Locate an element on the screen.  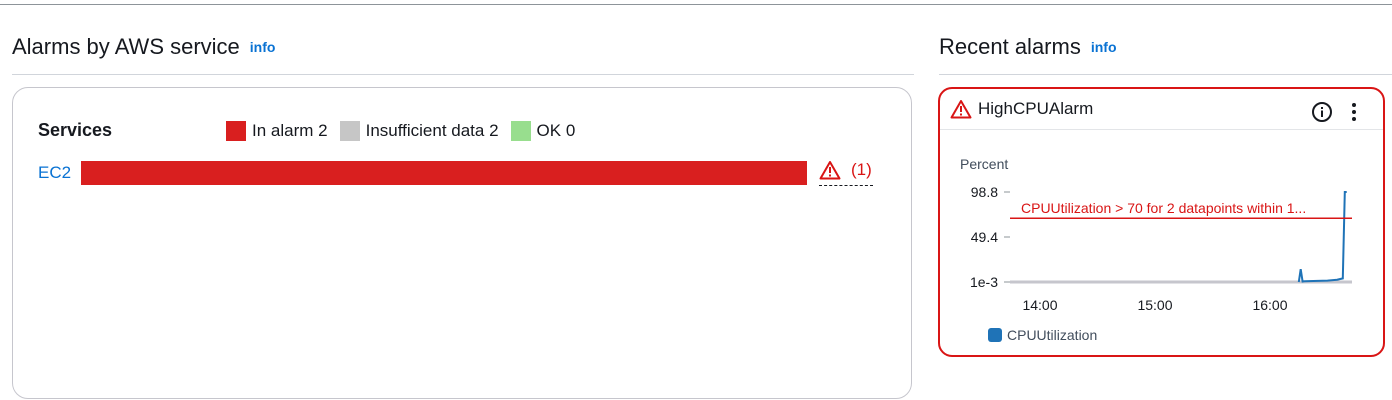
service-link-ec2: EC2 is located at coordinates (54, 173).